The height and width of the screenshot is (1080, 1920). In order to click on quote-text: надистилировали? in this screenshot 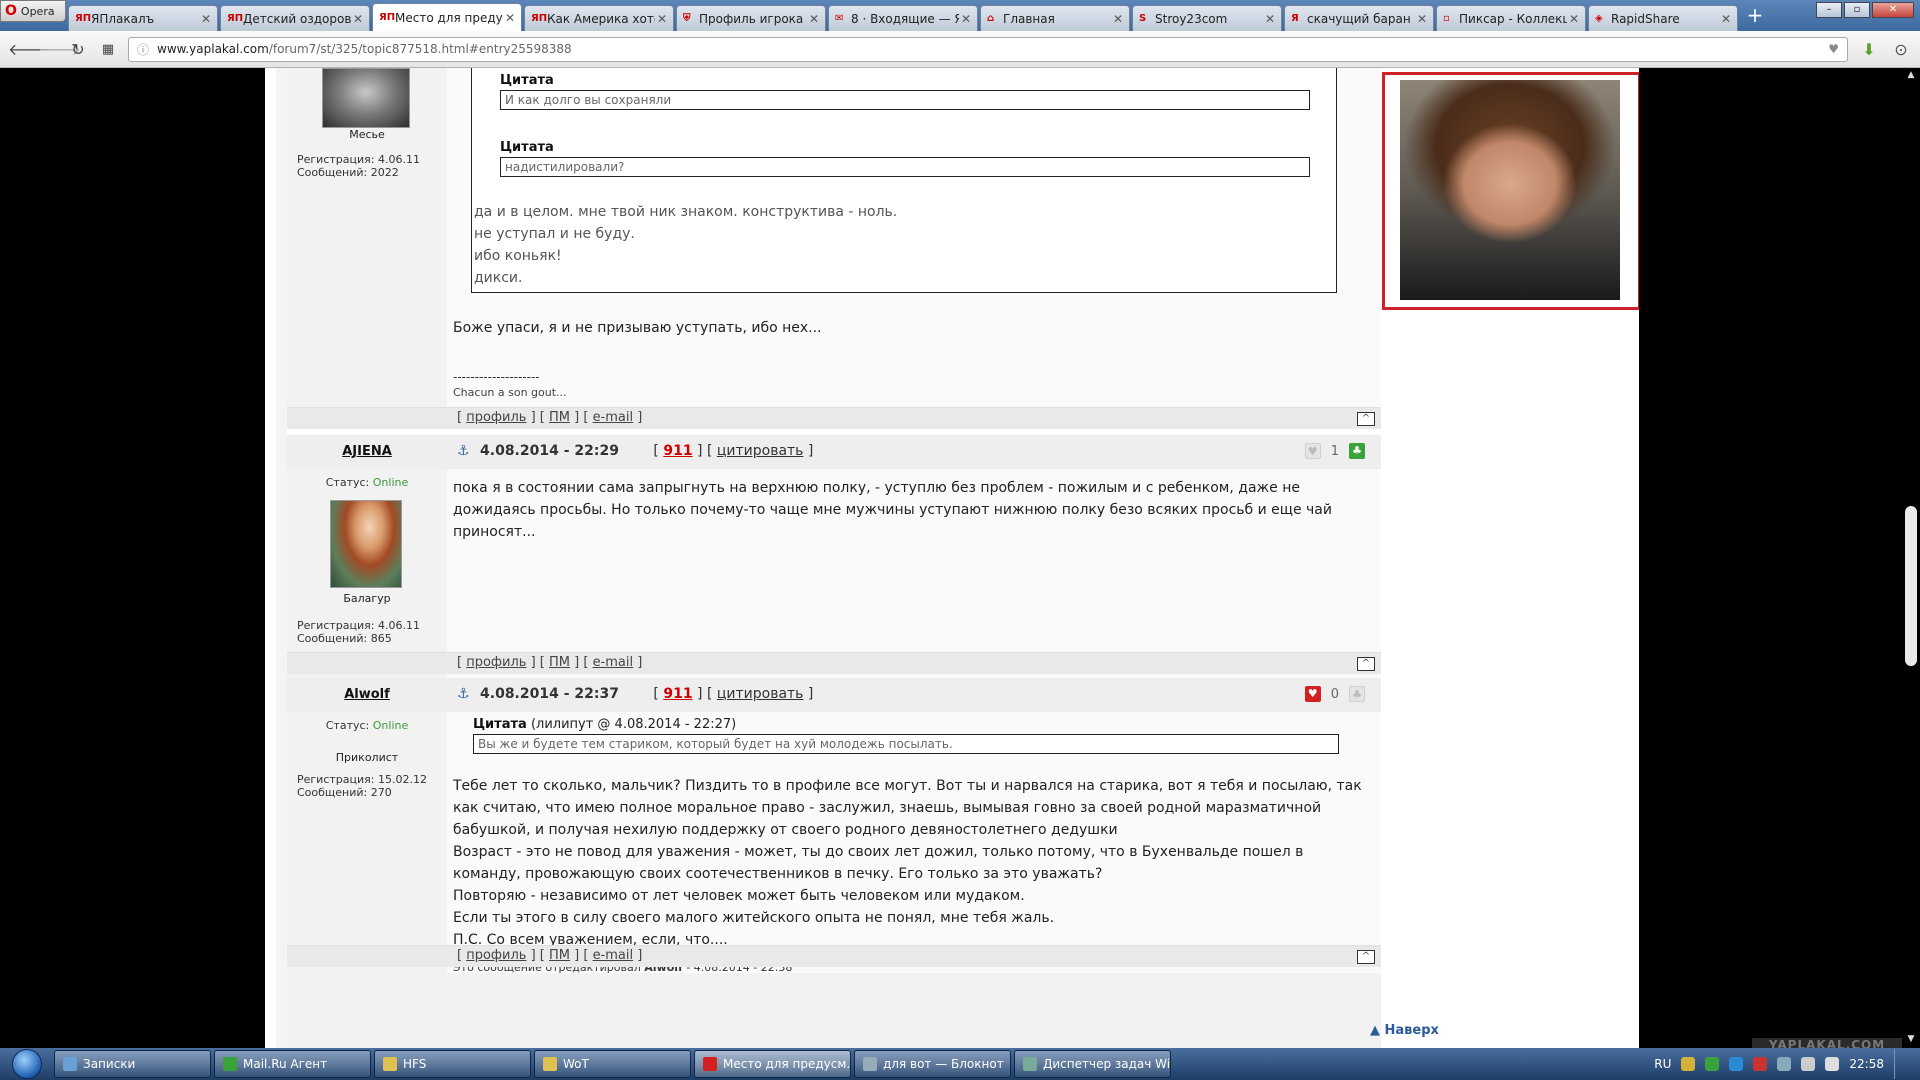, I will do `click(905, 167)`.